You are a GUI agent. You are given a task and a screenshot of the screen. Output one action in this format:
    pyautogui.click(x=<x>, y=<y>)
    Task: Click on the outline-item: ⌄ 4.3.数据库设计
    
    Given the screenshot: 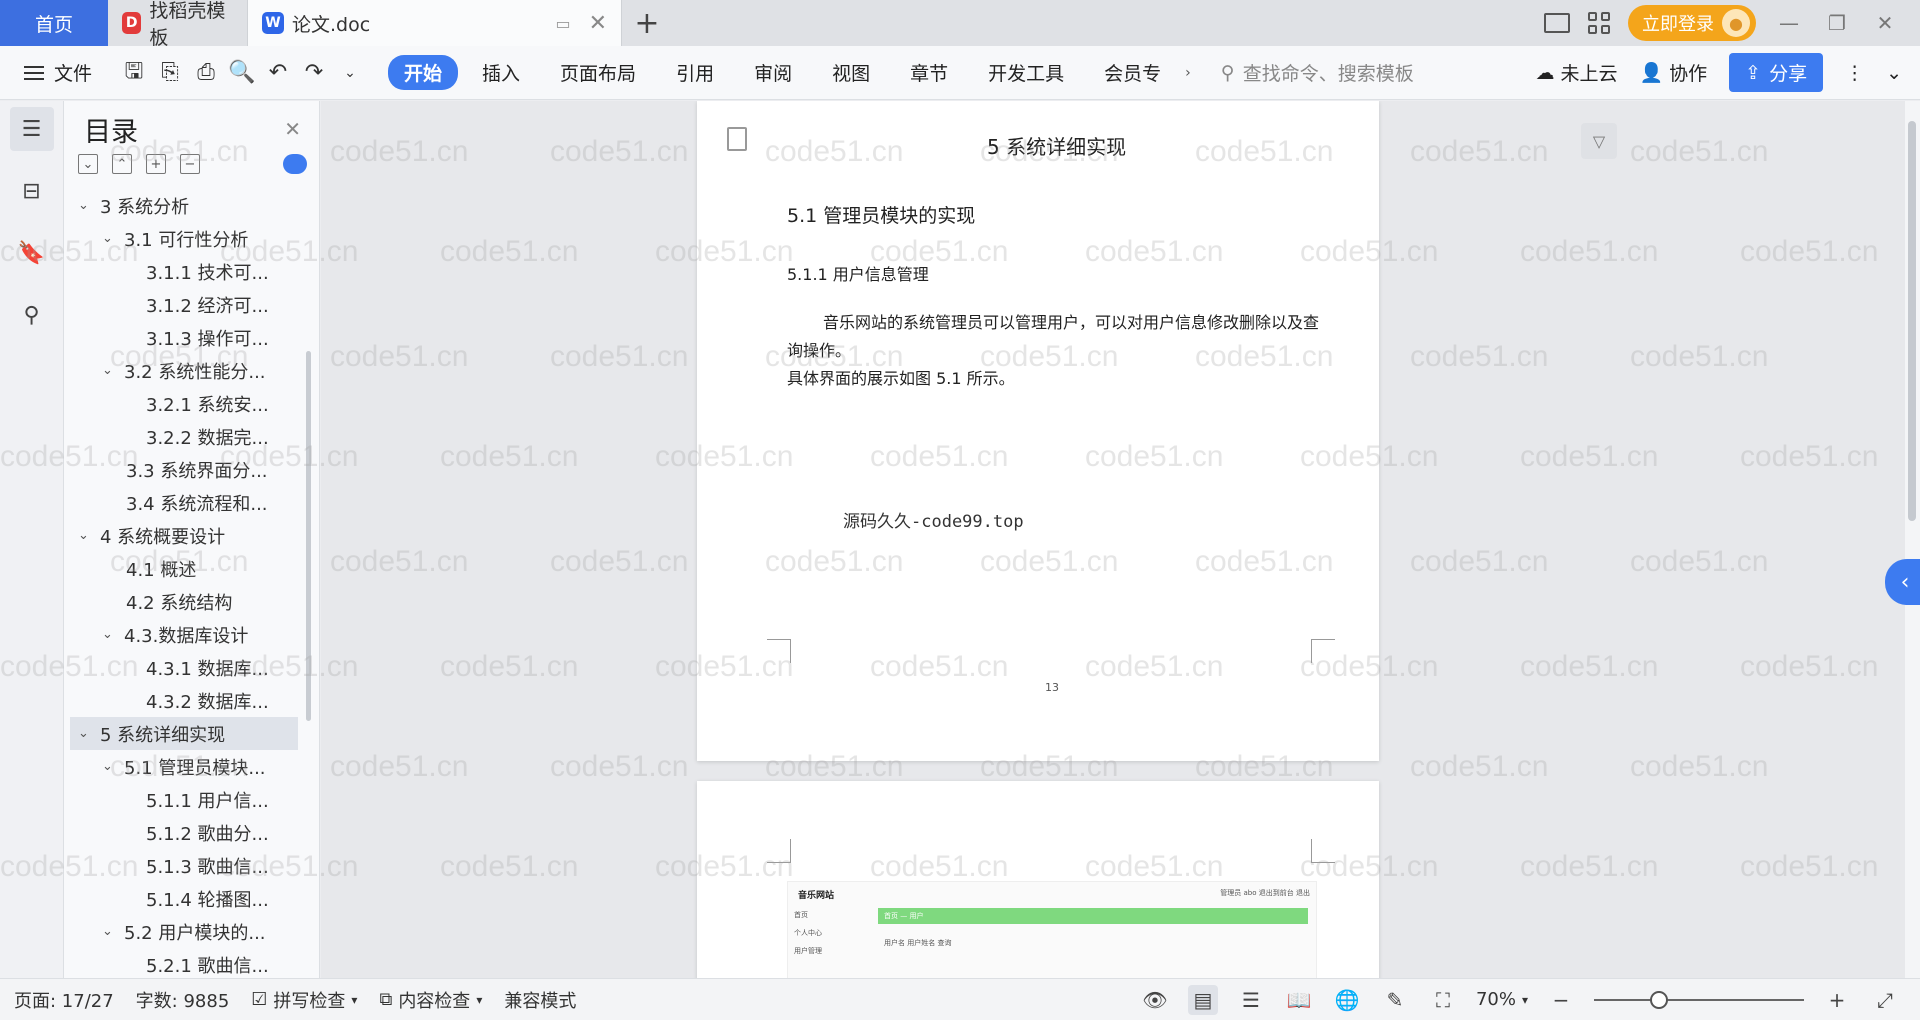 What is the action you would take?
    pyautogui.click(x=184, y=634)
    